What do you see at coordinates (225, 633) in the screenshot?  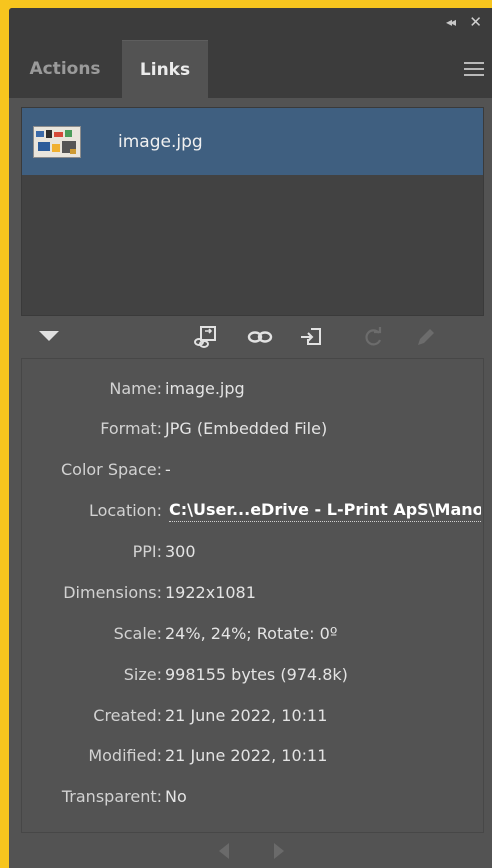 I see `info-row-scale: Scale: 24%, 24%; Rotate: 0º` at bounding box center [225, 633].